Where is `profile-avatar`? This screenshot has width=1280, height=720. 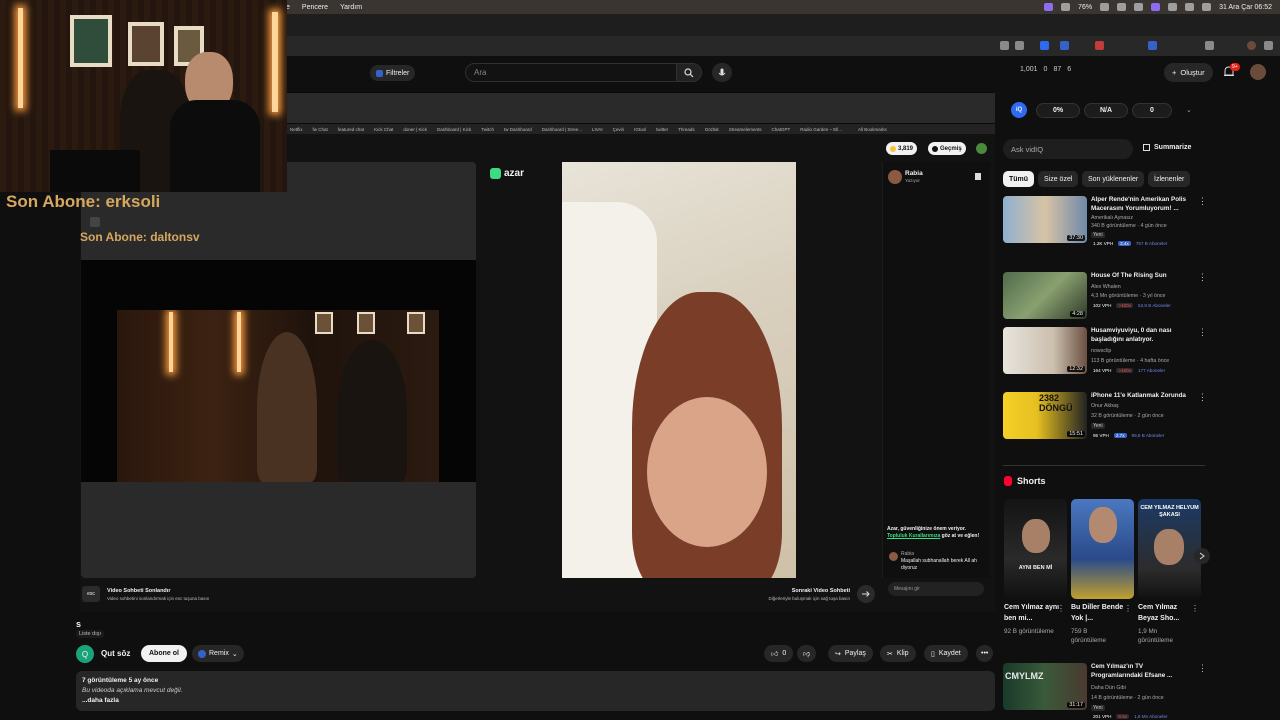 profile-avatar is located at coordinates (981, 148).